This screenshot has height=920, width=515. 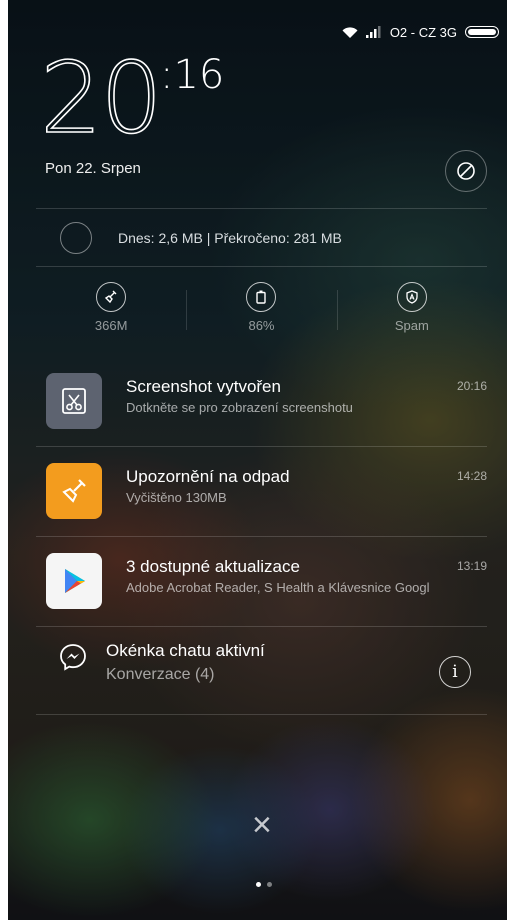 I want to click on clock: 20 :16, so click(x=131, y=99).